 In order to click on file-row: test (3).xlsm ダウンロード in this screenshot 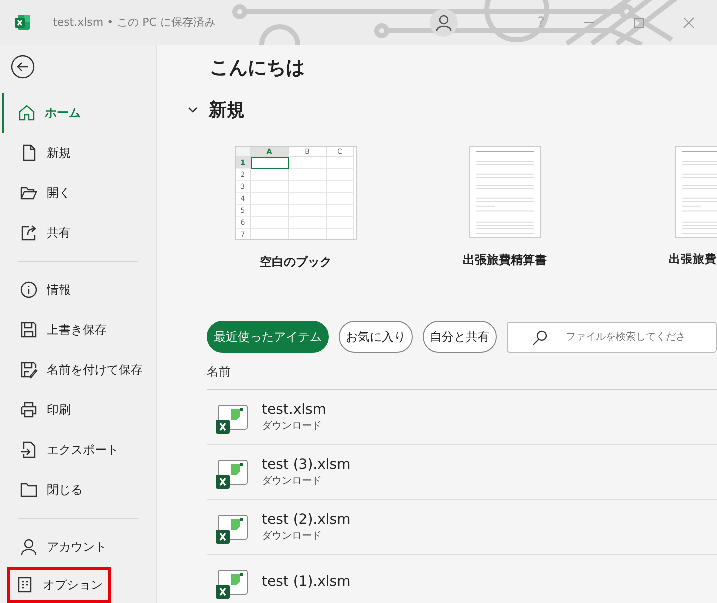, I will do `click(462, 472)`.